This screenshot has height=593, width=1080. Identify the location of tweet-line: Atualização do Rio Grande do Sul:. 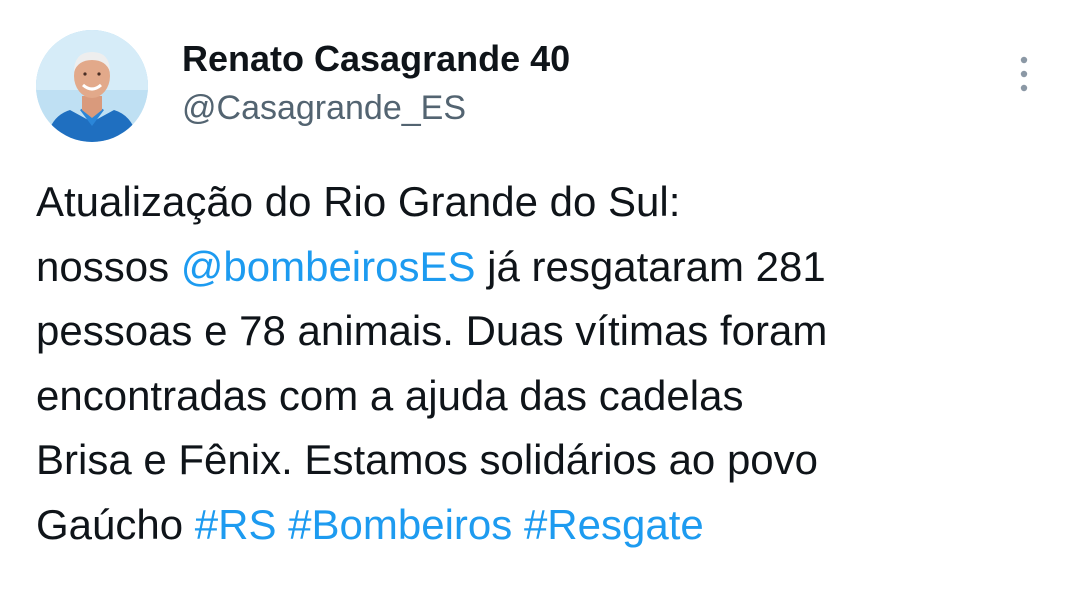
(358, 201).